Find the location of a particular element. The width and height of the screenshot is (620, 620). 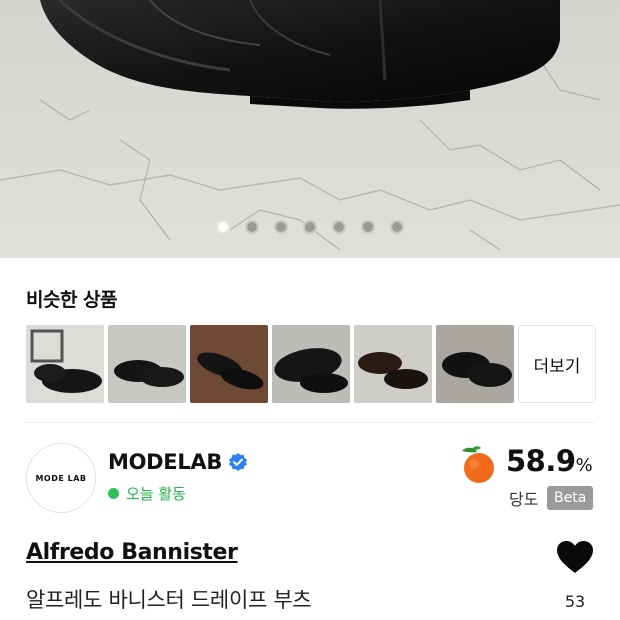

online-dot-icon is located at coordinates (113, 493).